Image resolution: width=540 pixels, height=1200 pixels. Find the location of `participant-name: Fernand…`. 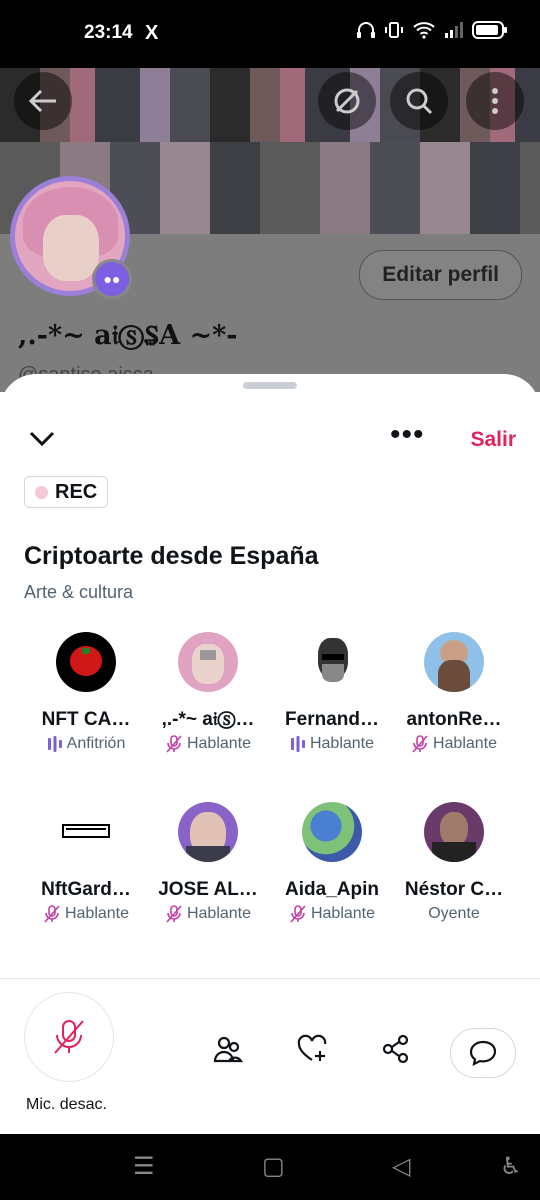

participant-name: Fernand… is located at coordinates (332, 719).